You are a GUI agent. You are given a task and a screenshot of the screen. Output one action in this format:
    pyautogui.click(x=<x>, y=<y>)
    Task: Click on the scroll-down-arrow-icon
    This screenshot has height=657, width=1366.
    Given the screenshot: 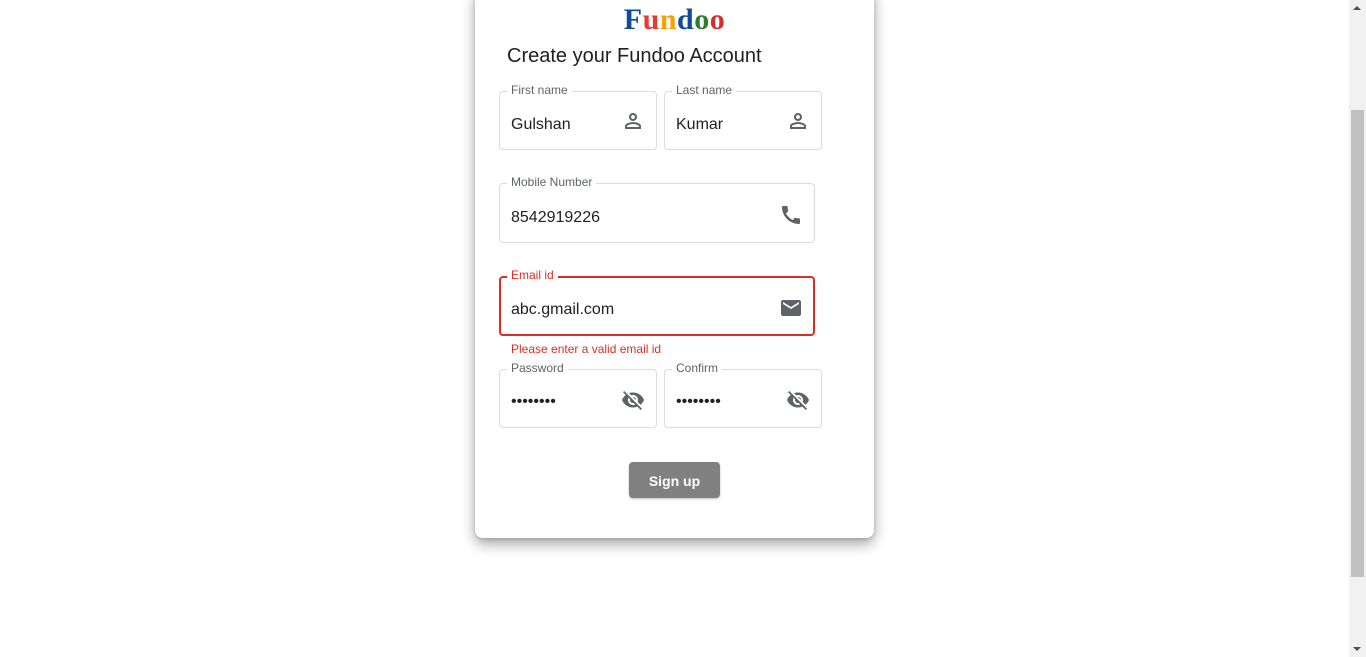 What is the action you would take?
    pyautogui.click(x=1357, y=648)
    